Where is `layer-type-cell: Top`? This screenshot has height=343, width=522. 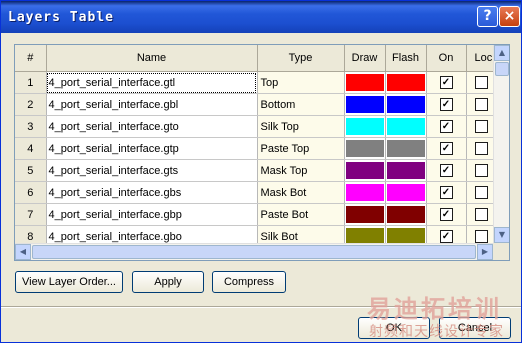 layer-type-cell: Top is located at coordinates (301, 82).